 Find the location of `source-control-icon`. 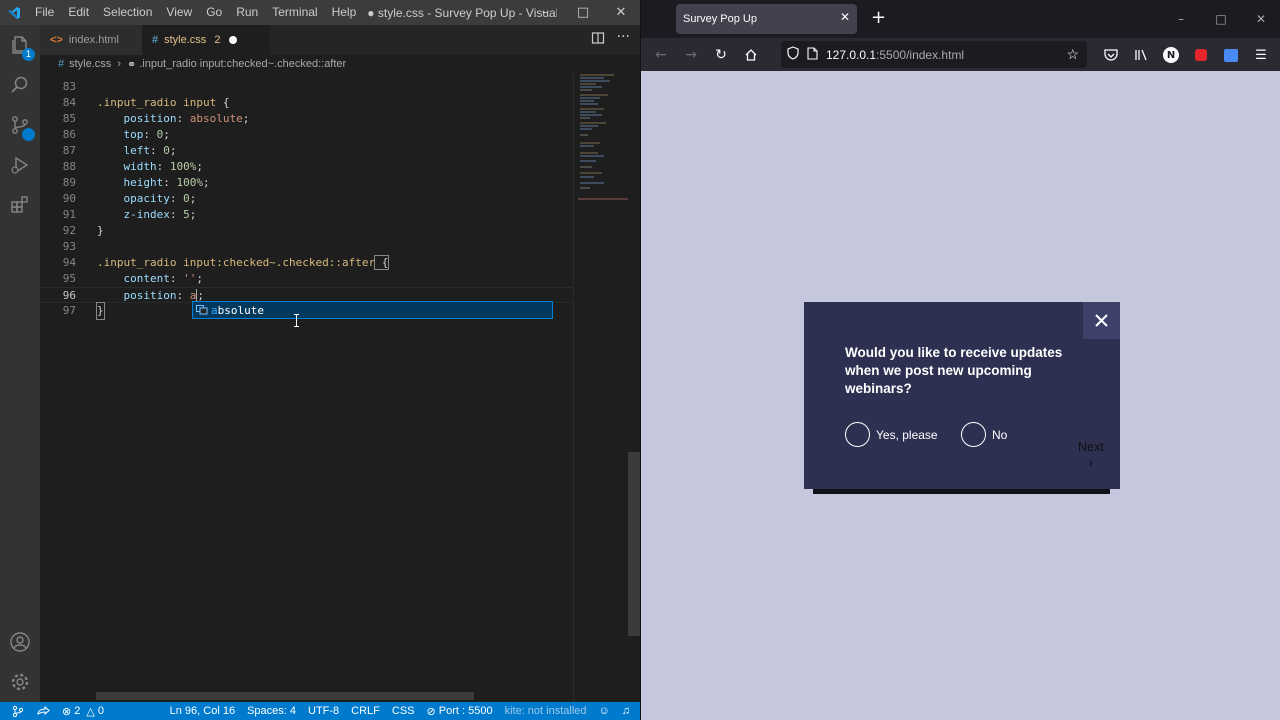

source-control-icon is located at coordinates (20, 125).